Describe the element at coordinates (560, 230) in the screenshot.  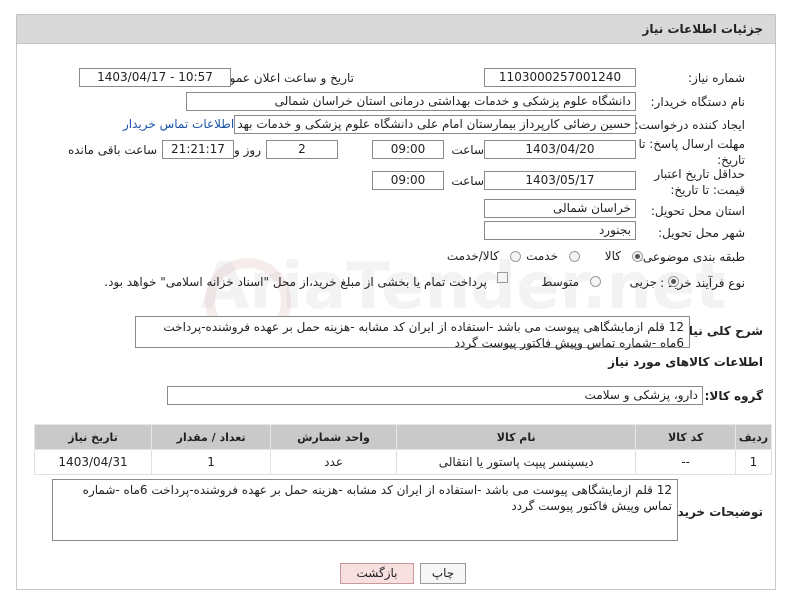
I see `city-field: بجنورد` at that location.